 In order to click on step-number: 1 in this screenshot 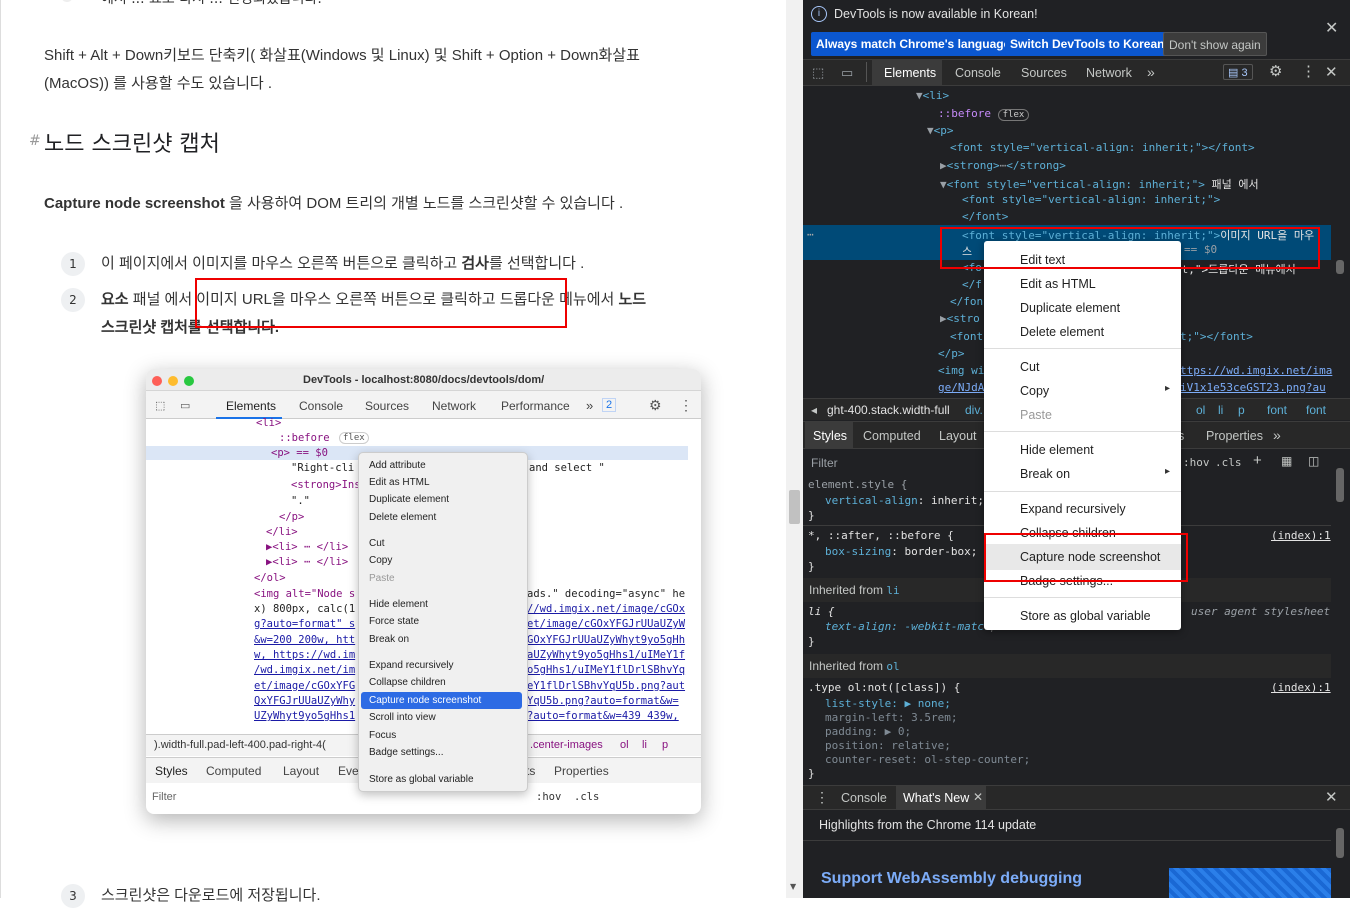, I will do `click(73, 264)`.